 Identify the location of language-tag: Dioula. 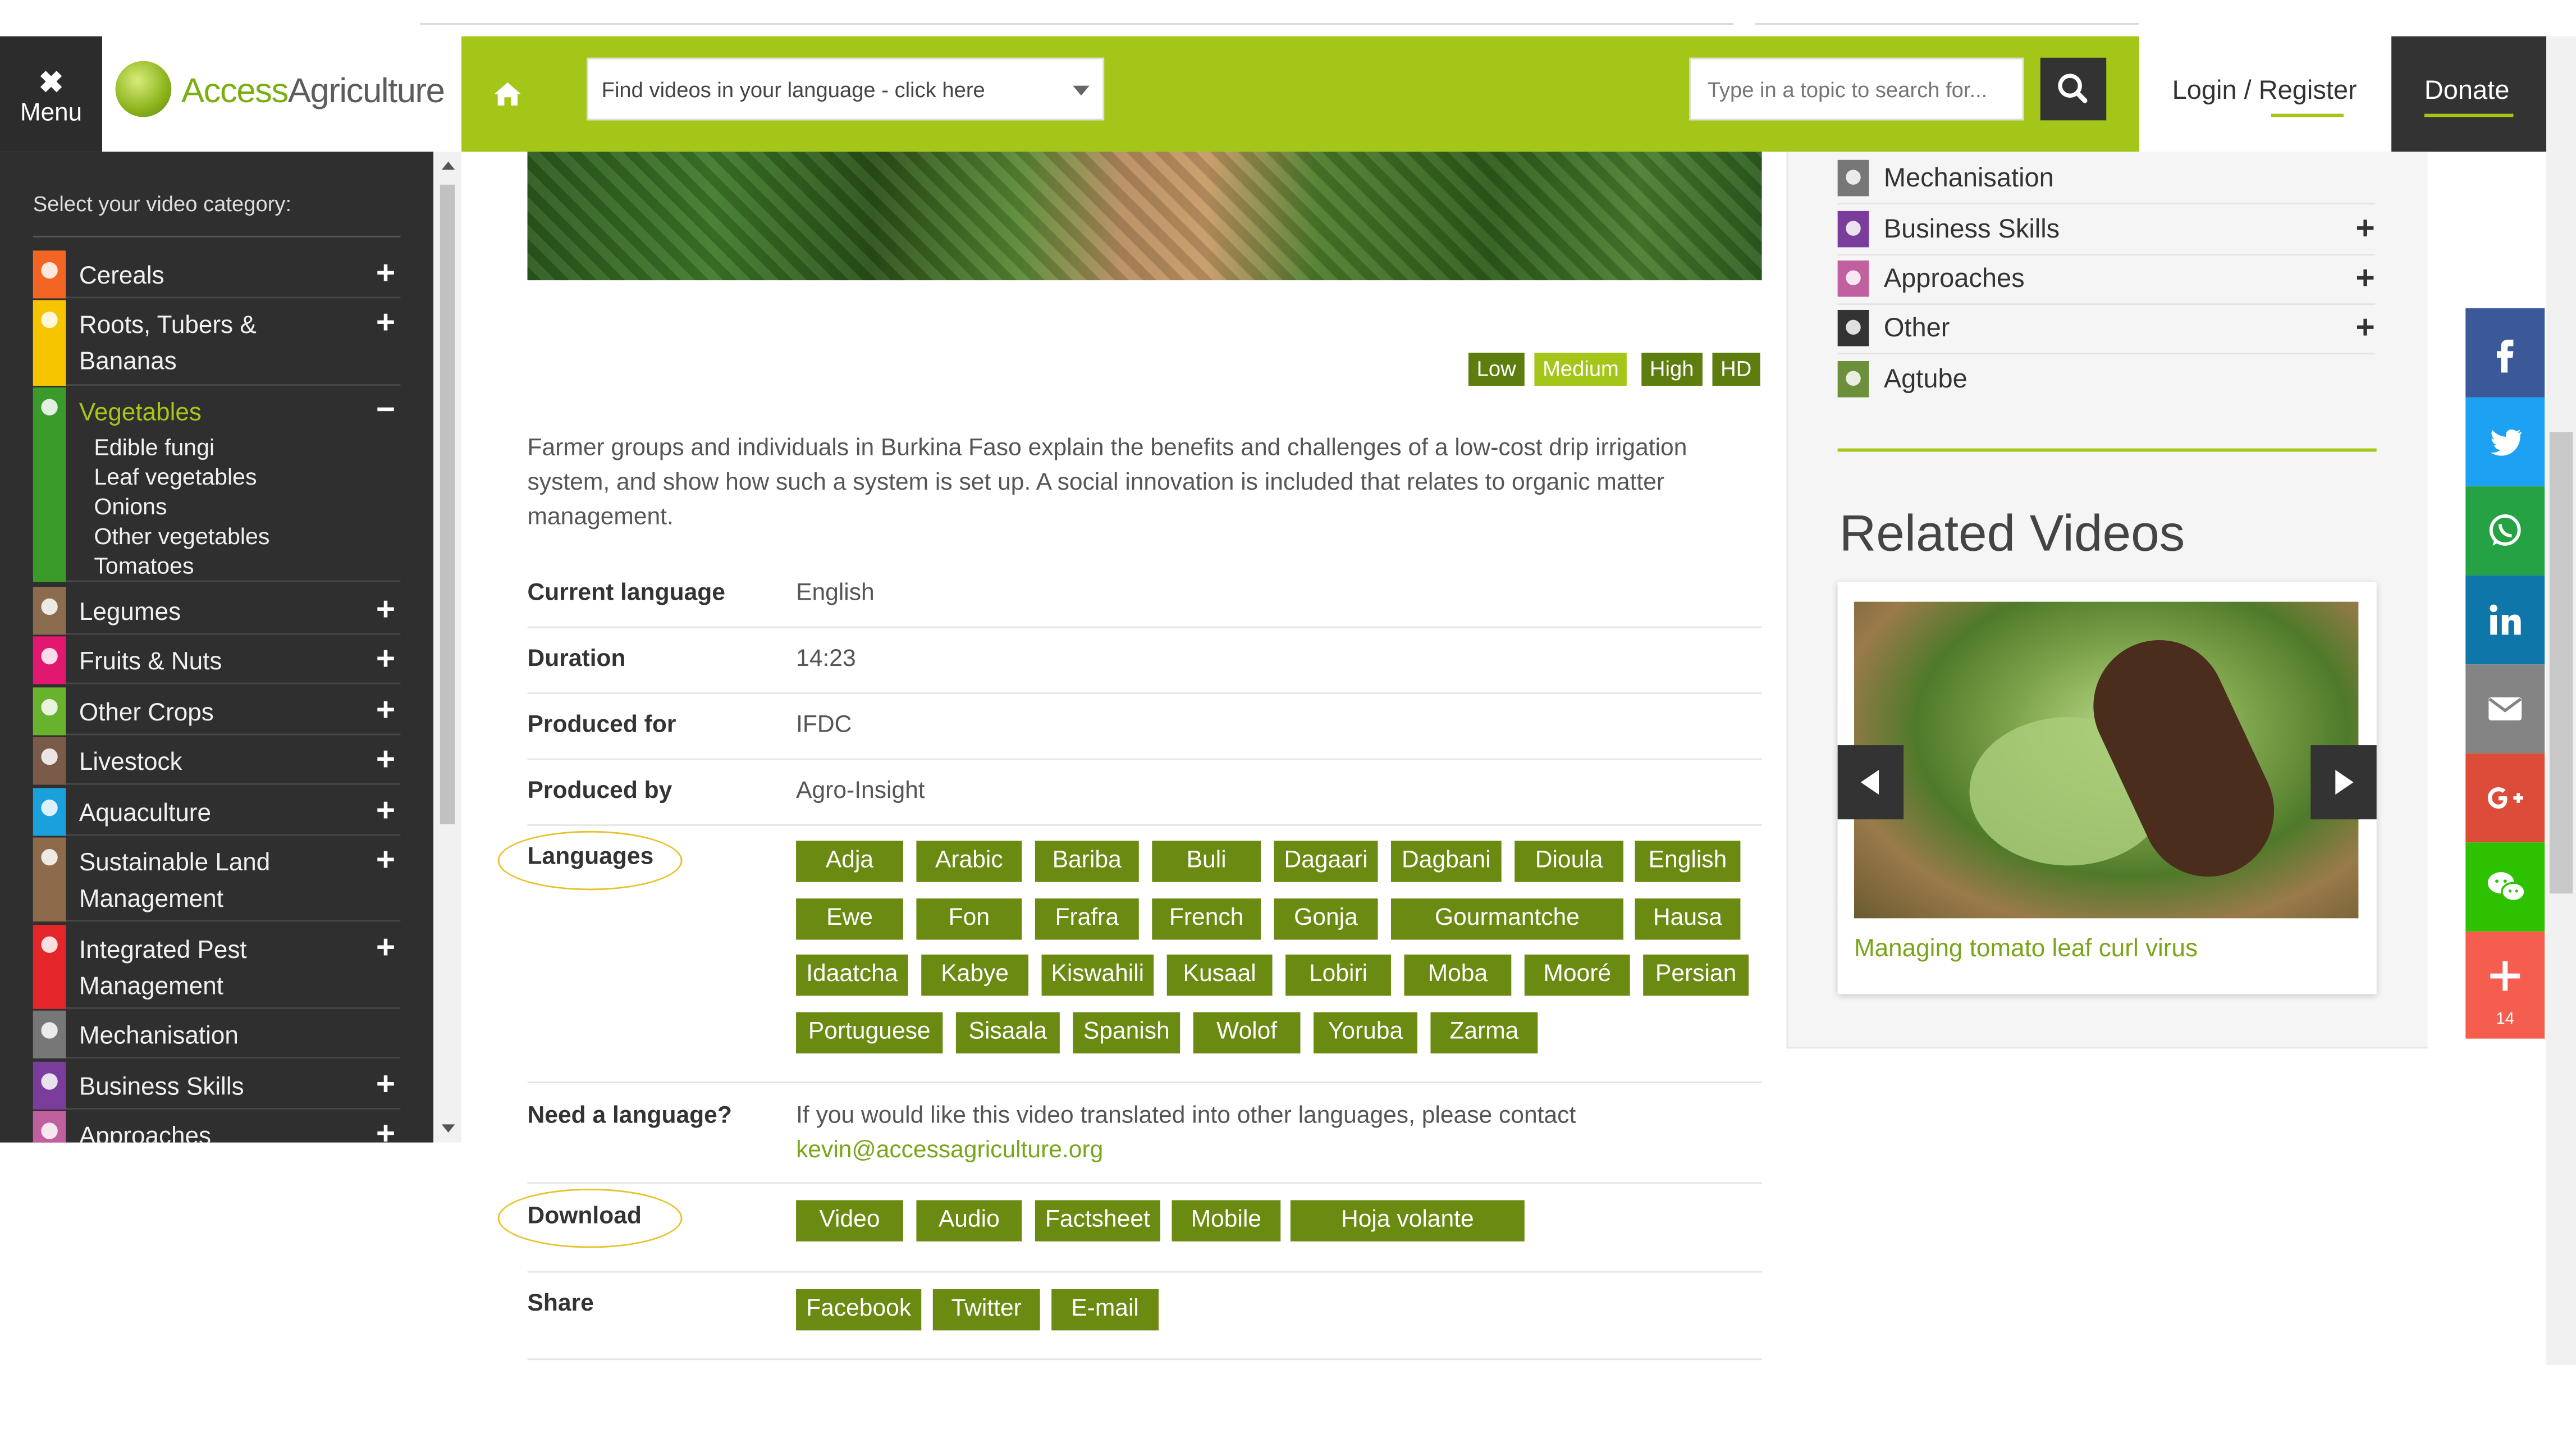
(1569, 861).